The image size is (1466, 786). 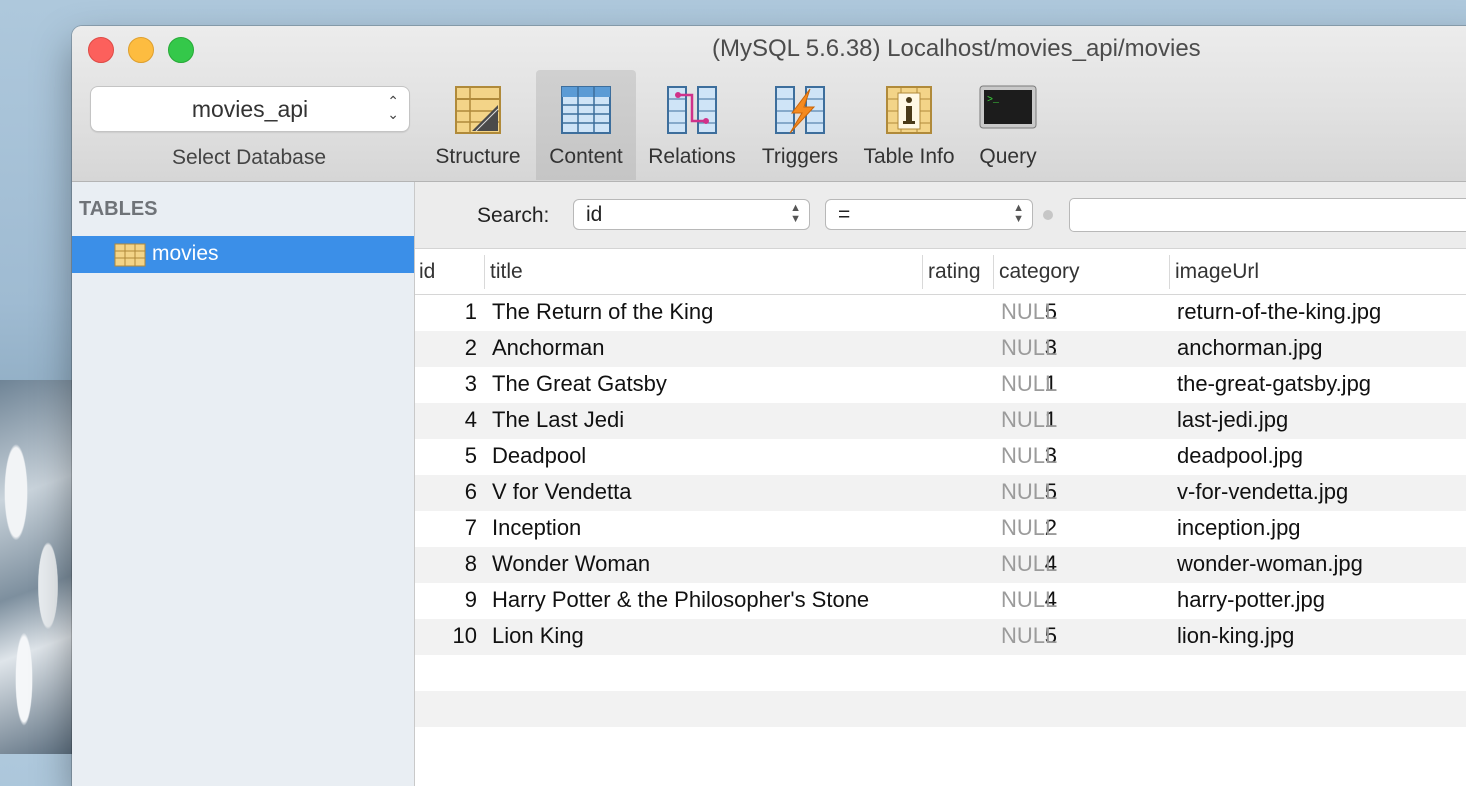 What do you see at coordinates (470, 347) in the screenshot?
I see `cell-id: 2` at bounding box center [470, 347].